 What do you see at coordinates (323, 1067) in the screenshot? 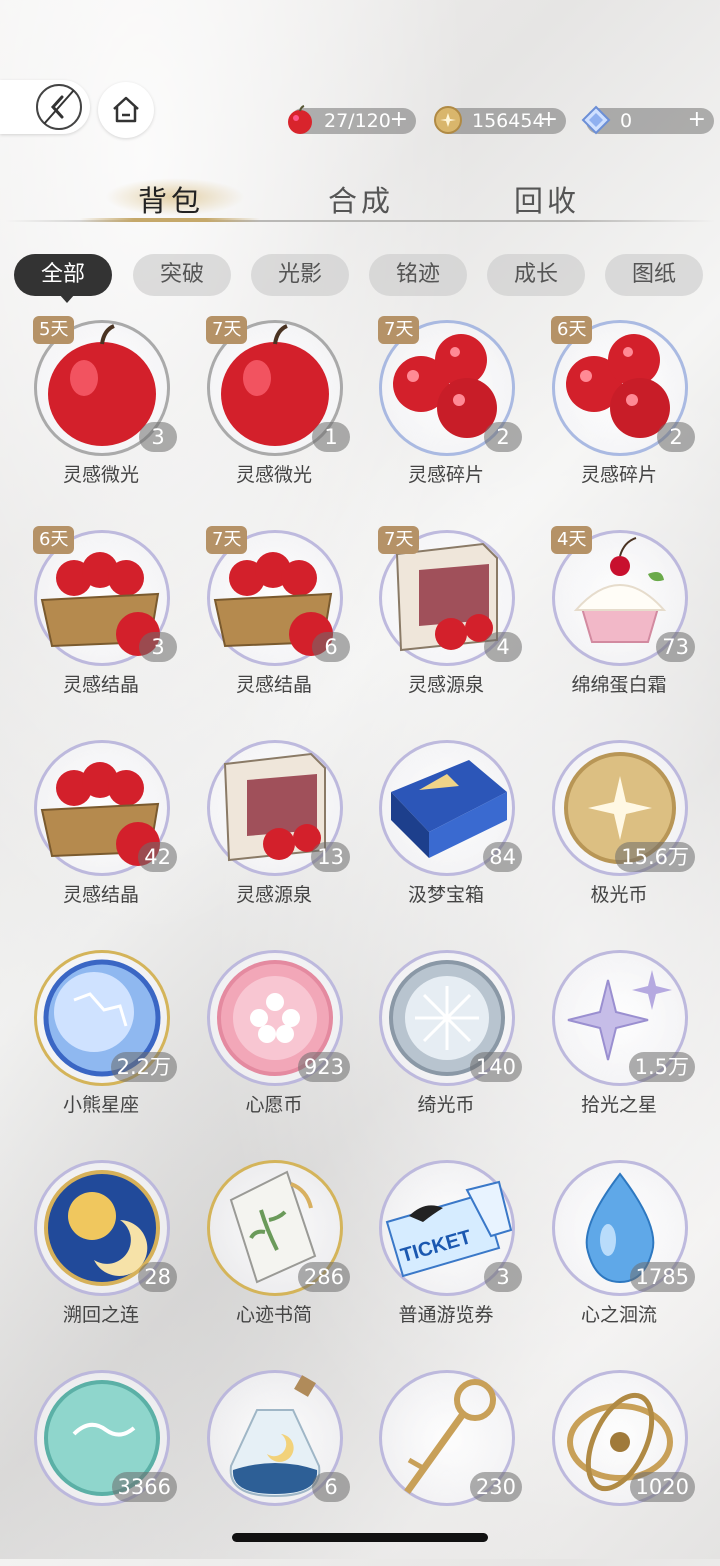
I see `item-count: 923` at bounding box center [323, 1067].